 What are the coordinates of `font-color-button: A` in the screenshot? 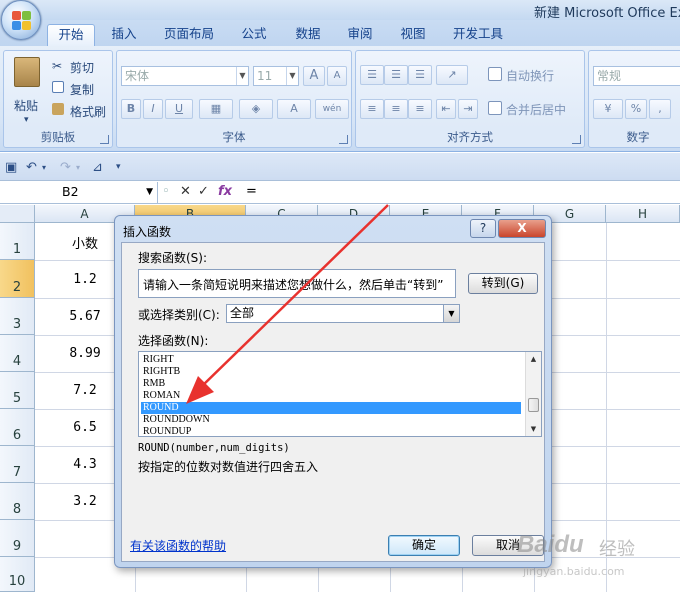 It's located at (294, 109).